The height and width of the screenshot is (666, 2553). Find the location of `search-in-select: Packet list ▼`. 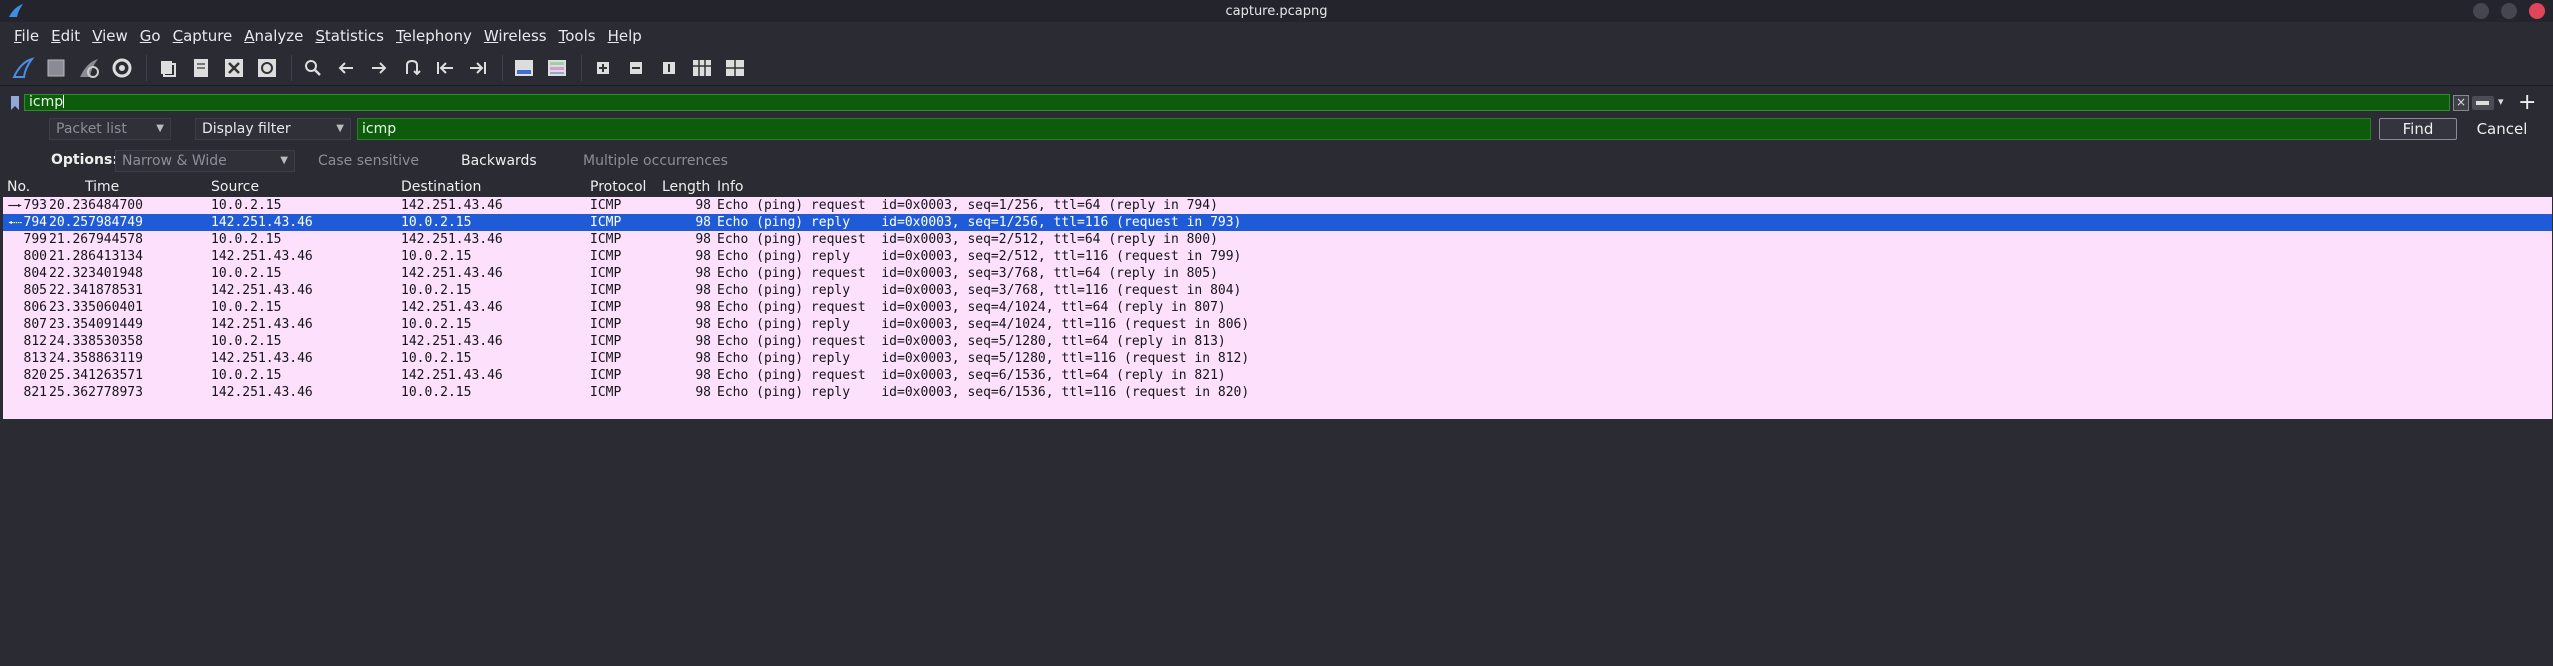

search-in-select: Packet list ▼ is located at coordinates (110, 129).